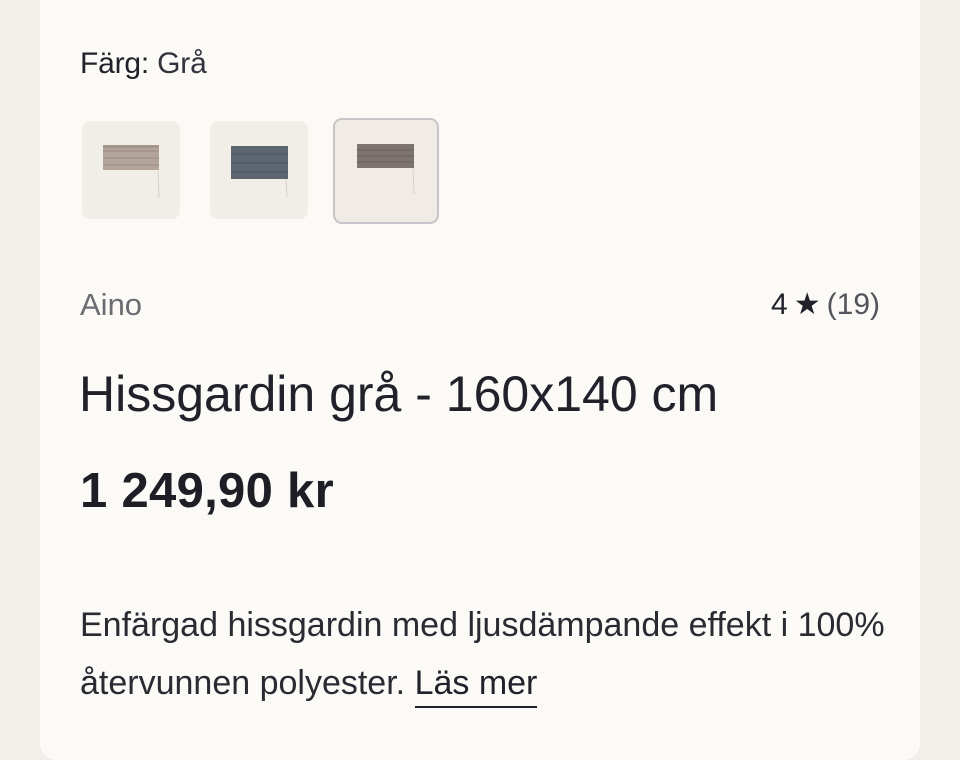 Image resolution: width=960 pixels, height=760 pixels. I want to click on color-label-key: Färg:, so click(115, 63).